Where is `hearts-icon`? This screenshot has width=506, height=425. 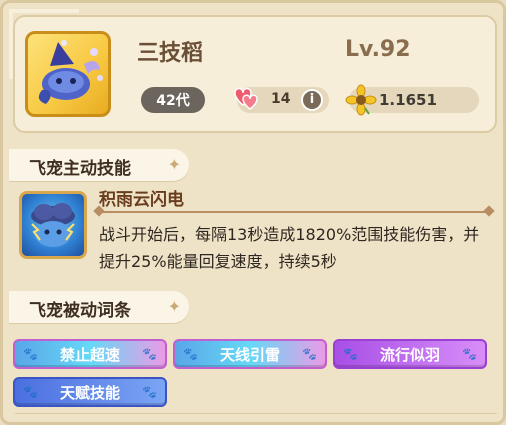
hearts-icon is located at coordinates (246, 98).